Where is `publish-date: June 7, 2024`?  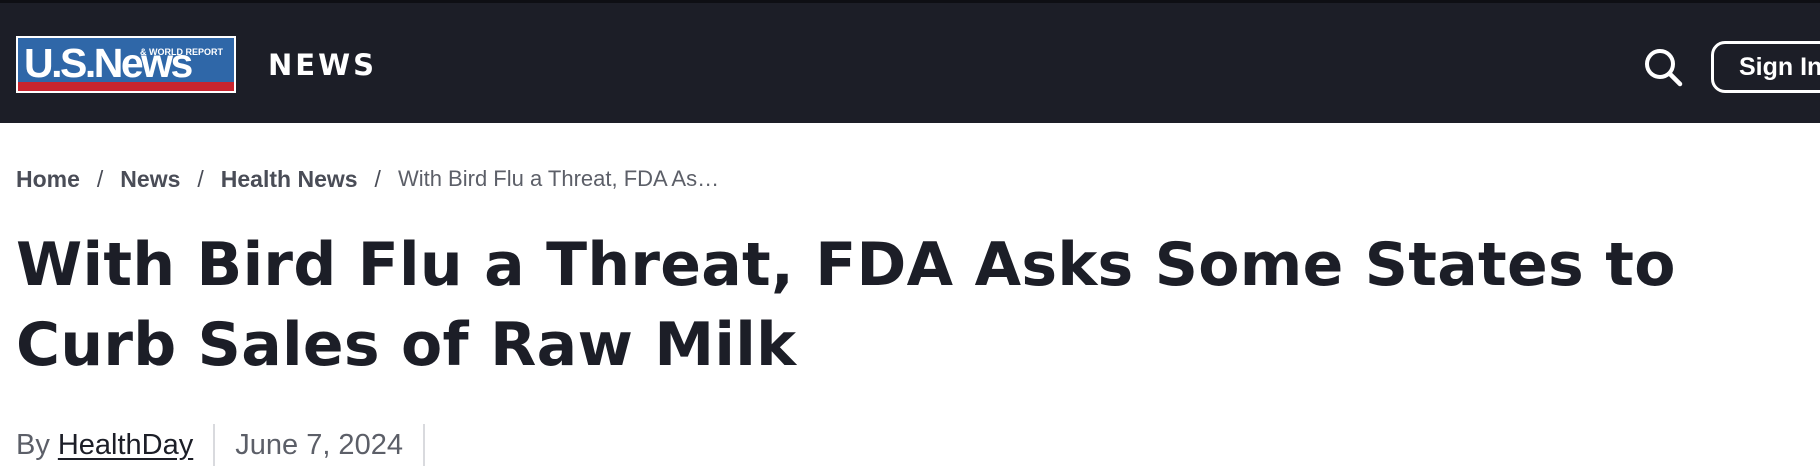 publish-date: June 7, 2024 is located at coordinates (319, 444).